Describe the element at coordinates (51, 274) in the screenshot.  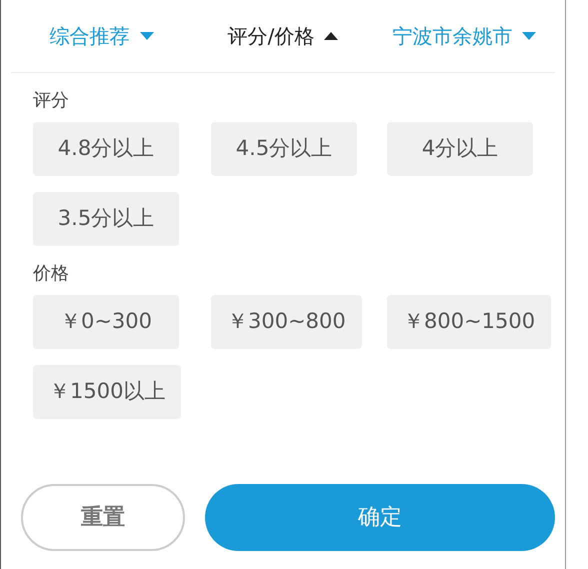
I see `section-title: 价格` at that location.